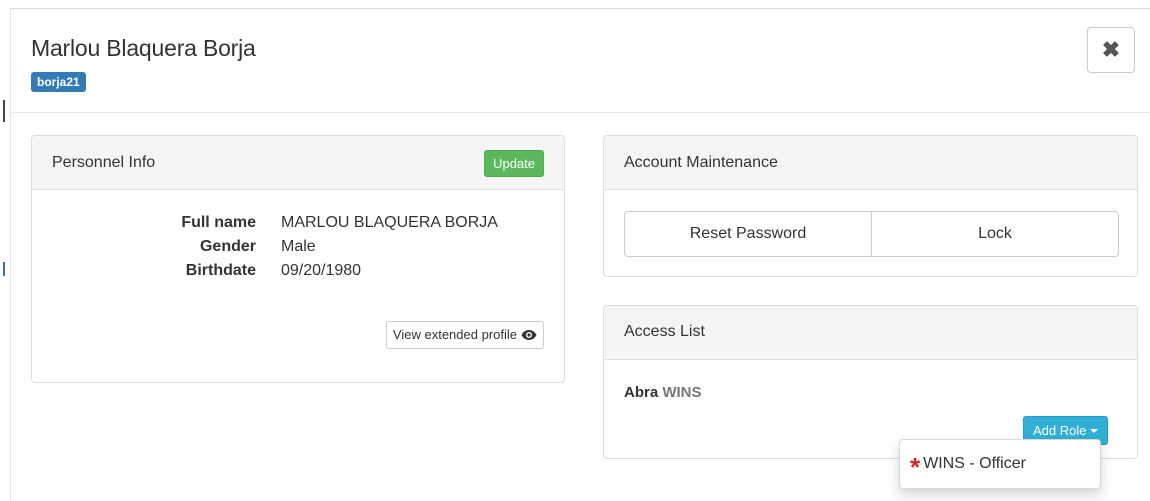 Image resolution: width=1150 pixels, height=501 pixels. I want to click on access-entry: Abra WINS, so click(663, 392).